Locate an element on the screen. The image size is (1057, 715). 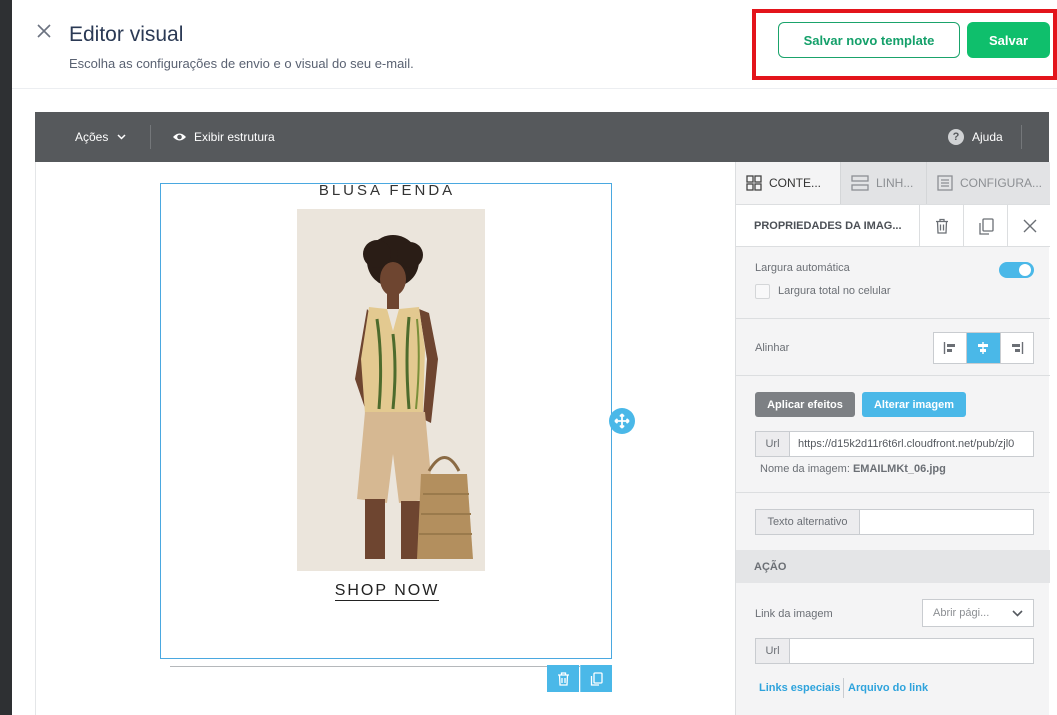
page-title: Editor visual is located at coordinates (126, 34).